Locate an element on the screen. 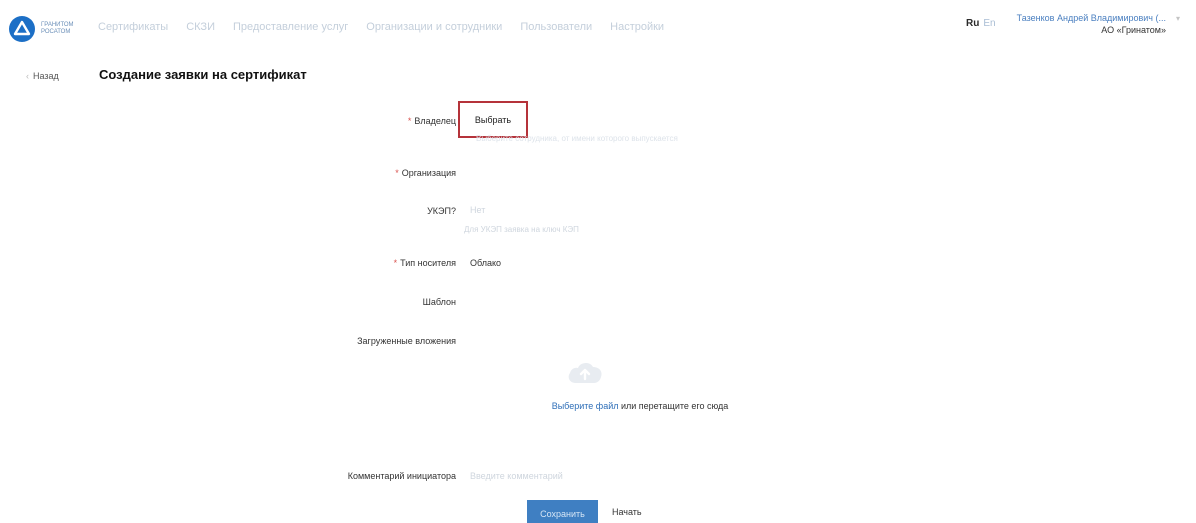 This screenshot has width=1196, height=523. organization-label: * Организация is located at coordinates (425, 173).